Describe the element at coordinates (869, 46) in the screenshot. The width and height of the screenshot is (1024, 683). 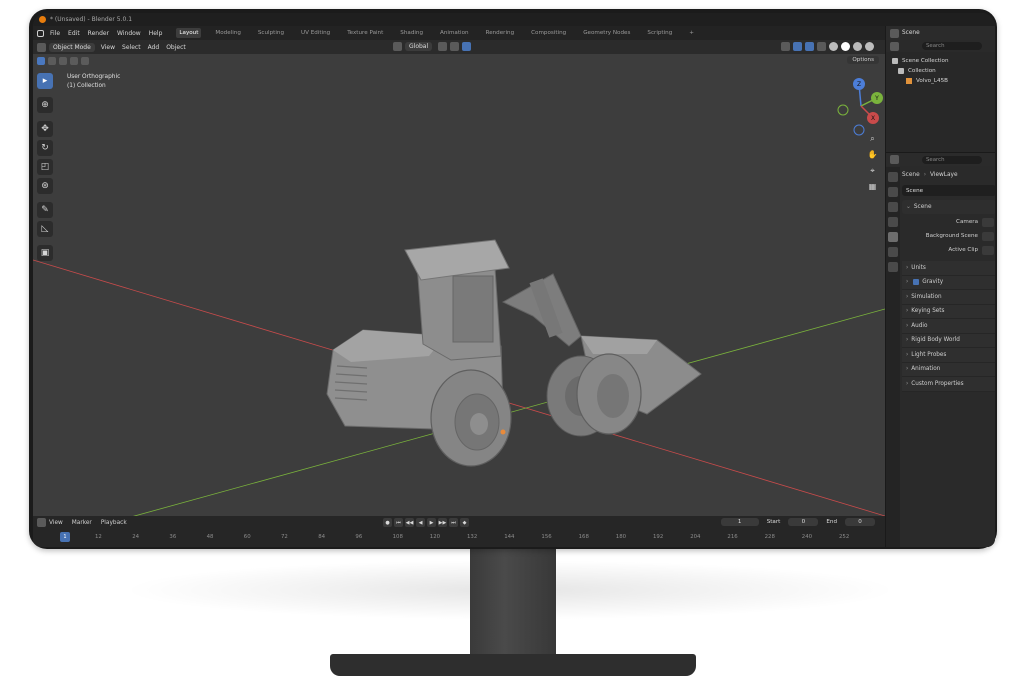
I see `rendered-shading-icon` at that location.